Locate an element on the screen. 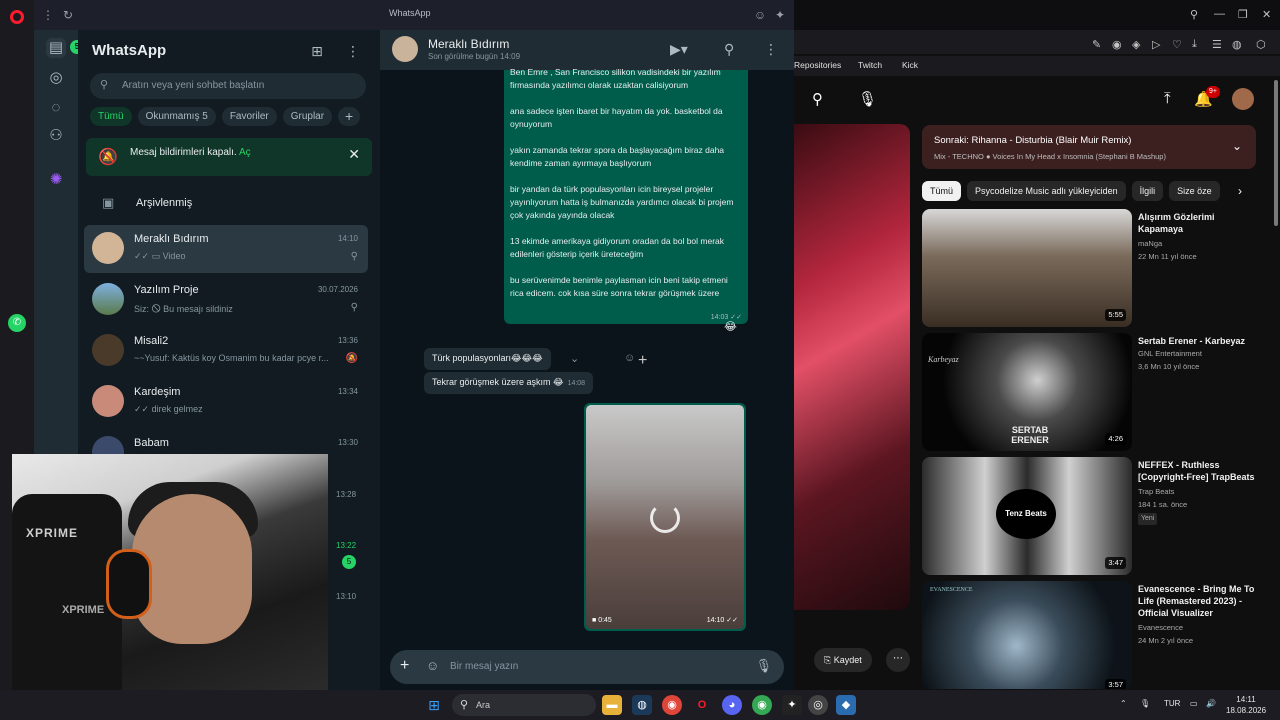 The height and width of the screenshot is (720, 1280). channel-name: Trap Beats is located at coordinates (1156, 491).